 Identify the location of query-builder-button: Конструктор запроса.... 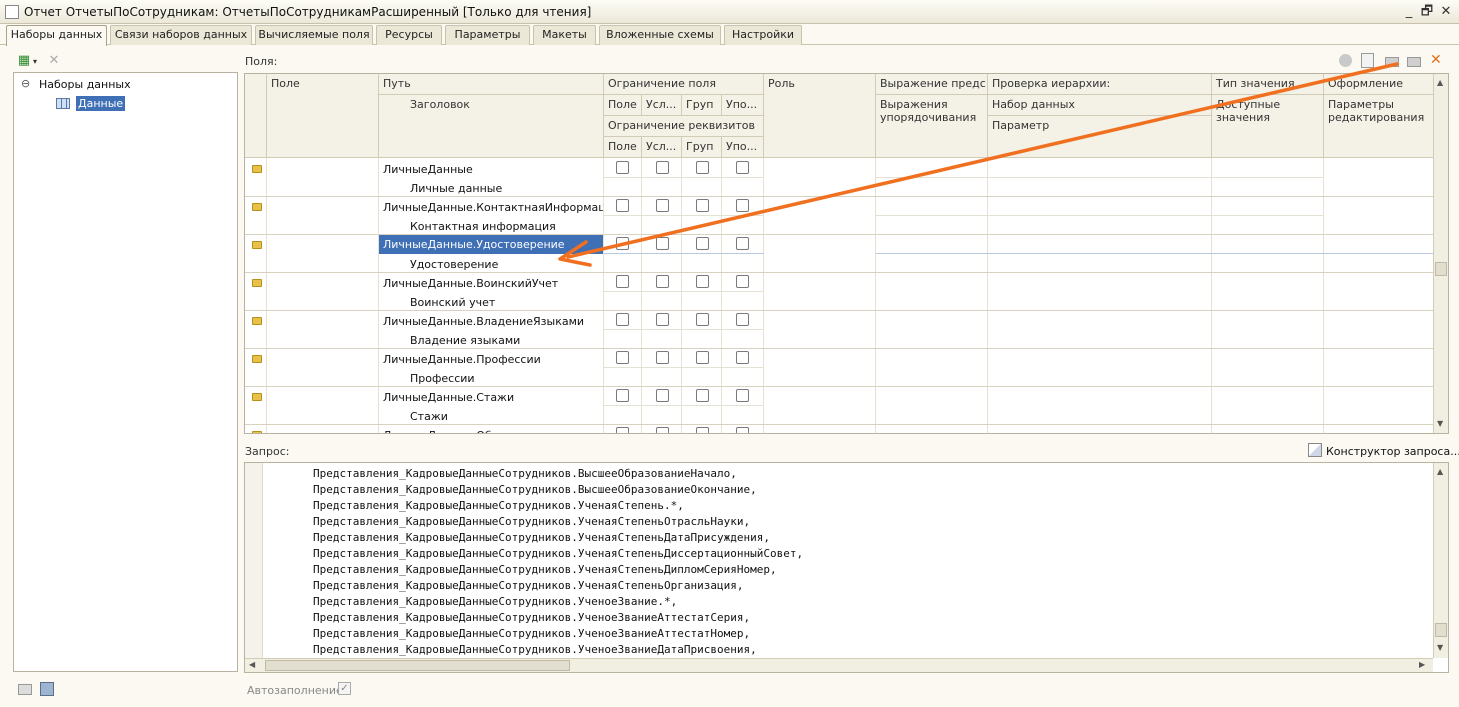
(1392, 451).